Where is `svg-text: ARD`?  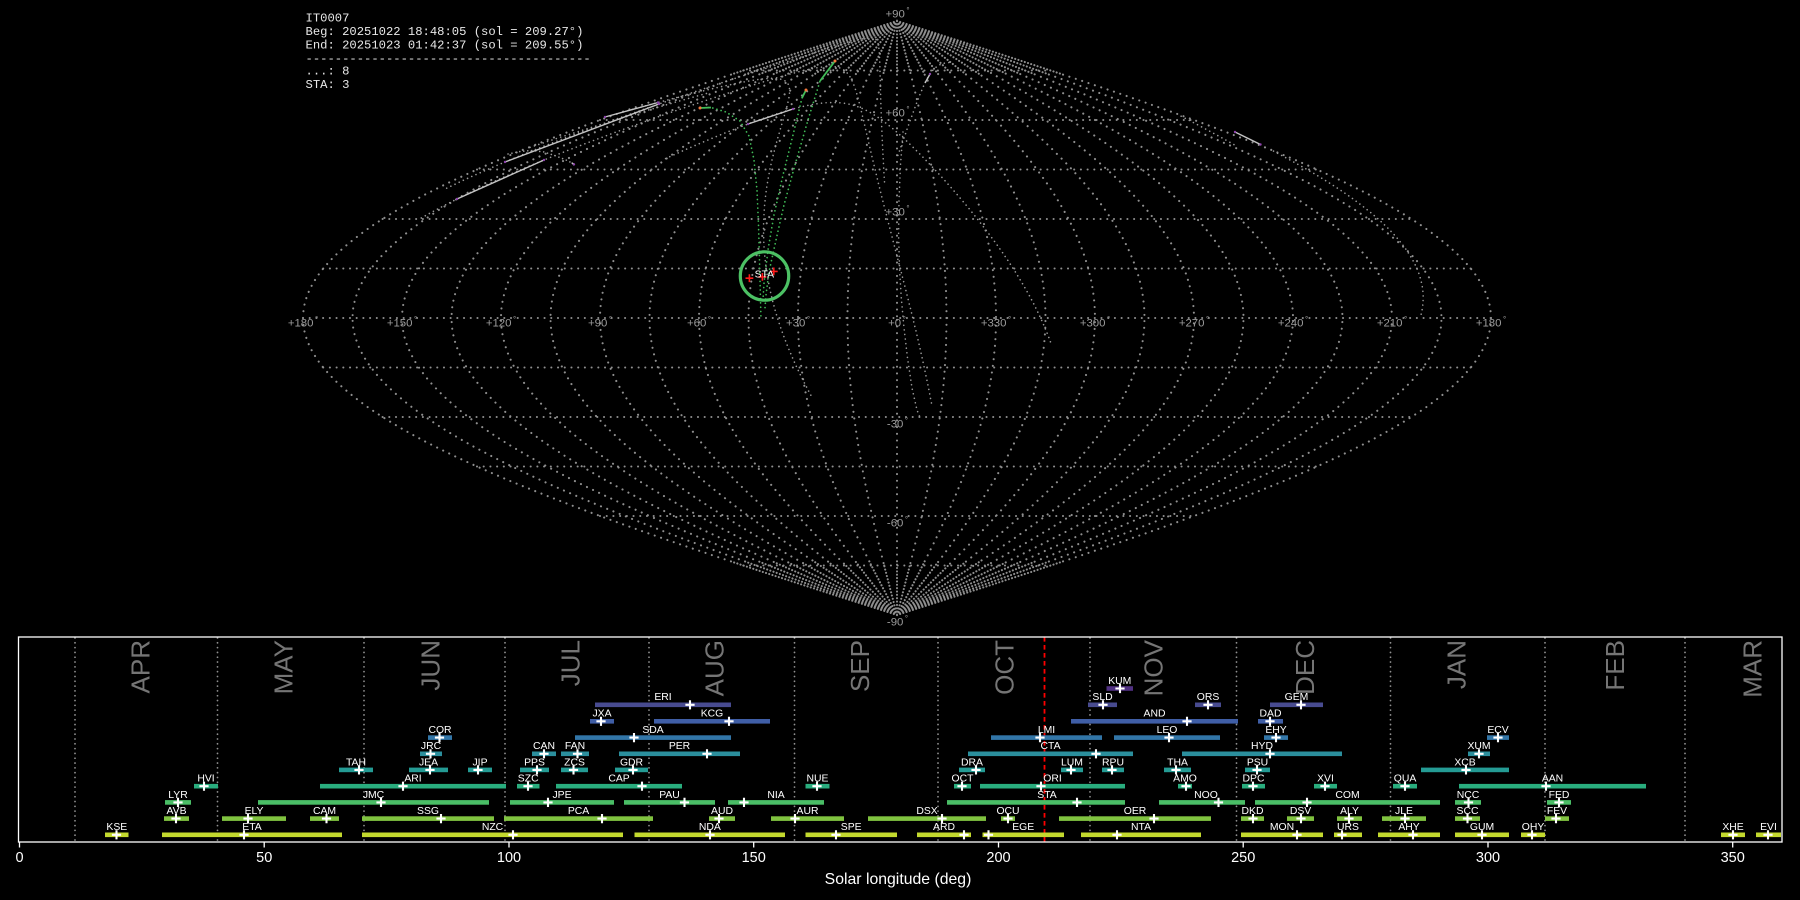 svg-text: ARD is located at coordinates (944, 827).